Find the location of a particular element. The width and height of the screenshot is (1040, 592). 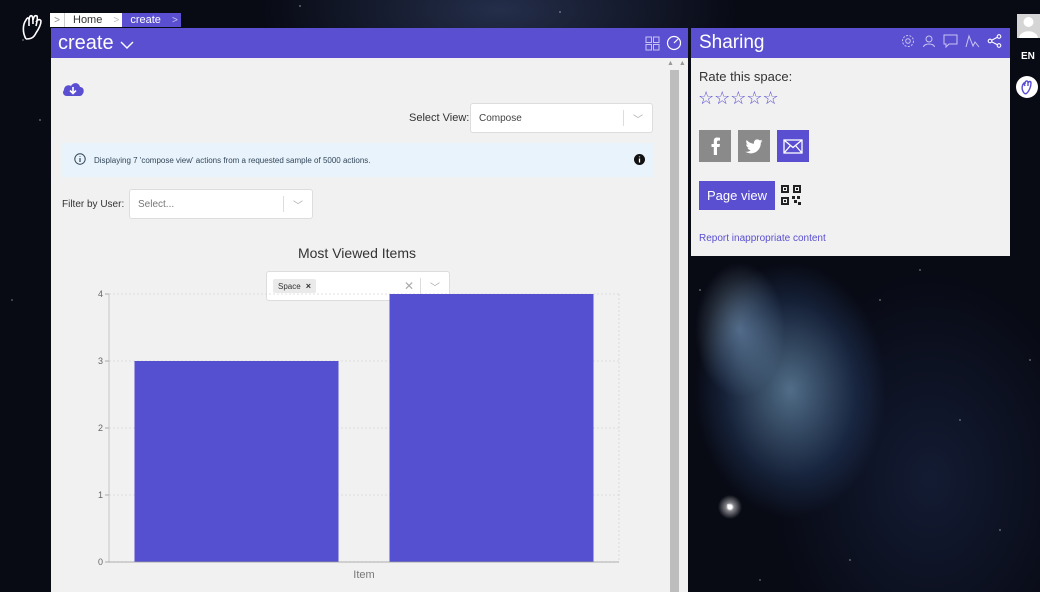

twitter-icon is located at coordinates (754, 145).